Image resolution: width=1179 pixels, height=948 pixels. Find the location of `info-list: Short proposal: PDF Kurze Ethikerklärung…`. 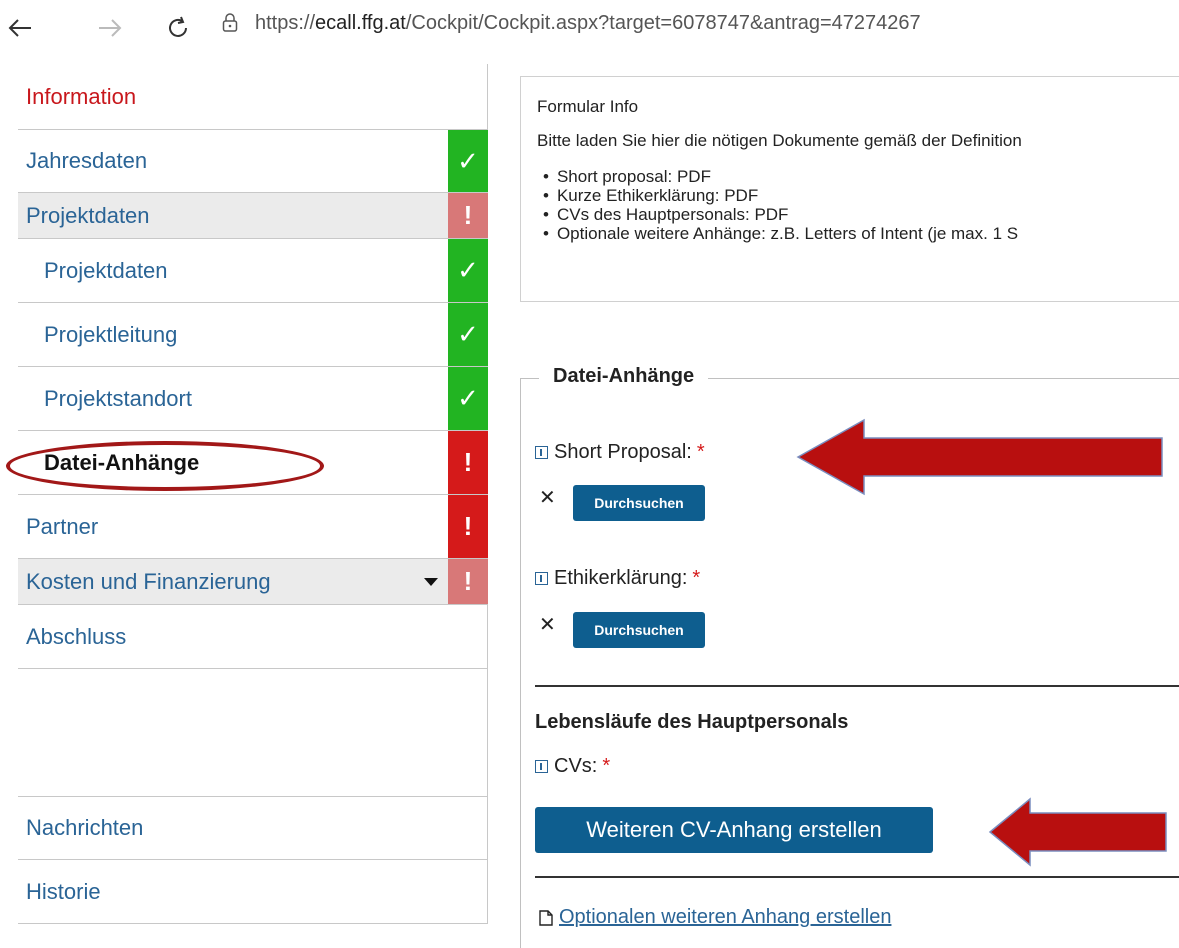

info-list: Short proposal: PDF Kurze Ethikerklärung… is located at coordinates (850, 205).